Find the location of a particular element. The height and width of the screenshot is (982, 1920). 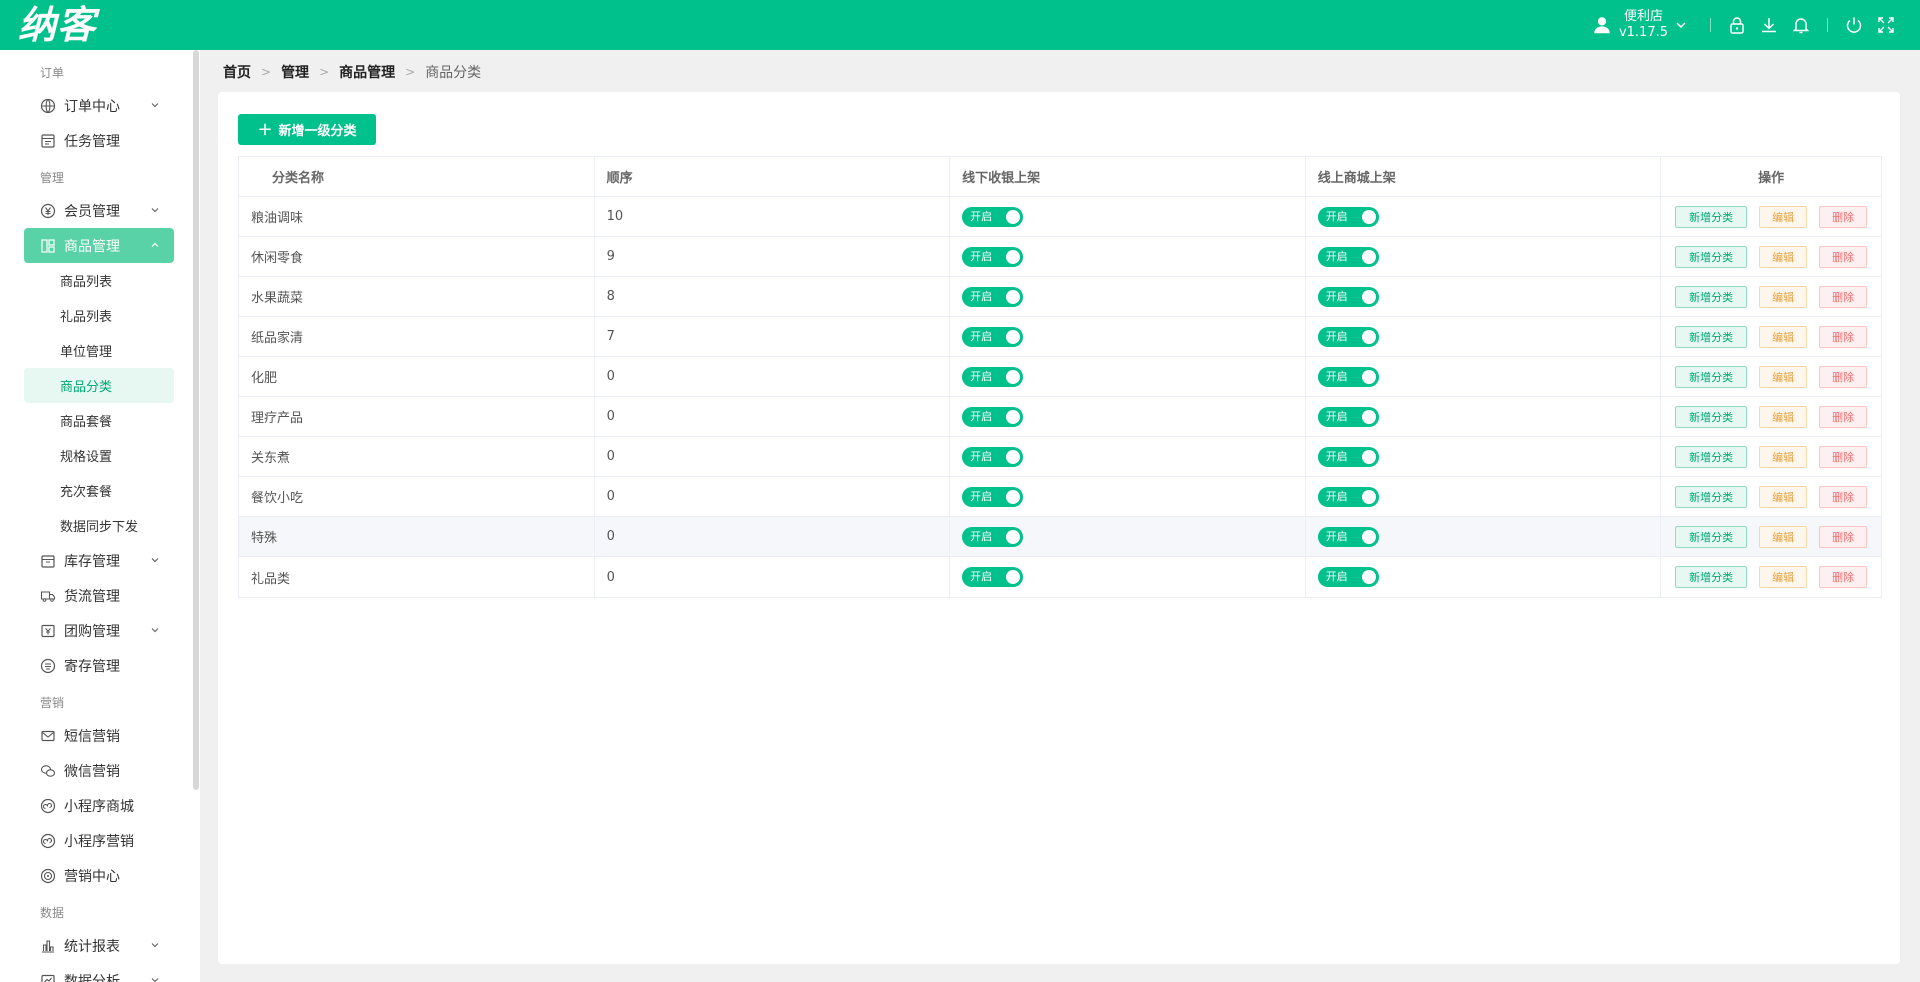

sidebar-item-marketing-center: 营销中心 is located at coordinates (99, 875).